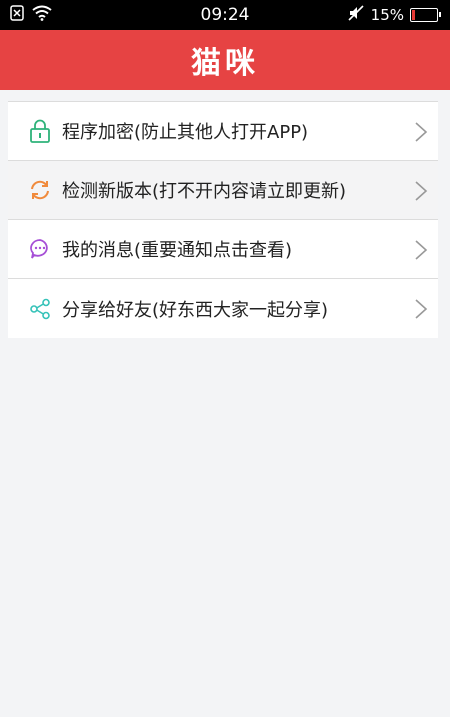 The width and height of the screenshot is (450, 717). I want to click on battery-icon, so click(425, 15).